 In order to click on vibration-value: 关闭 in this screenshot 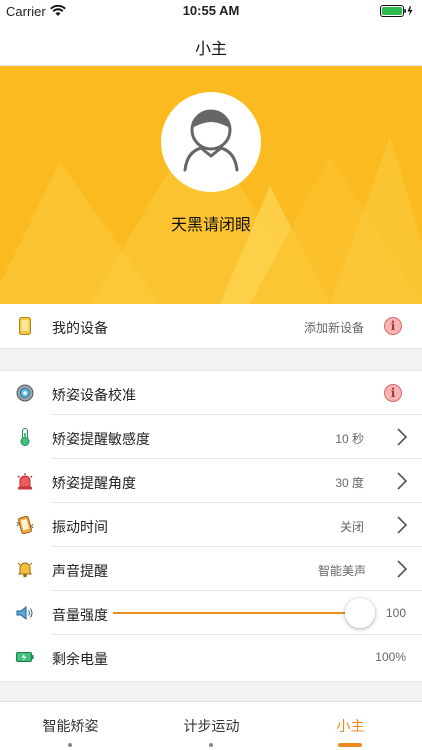, I will do `click(351, 527)`.